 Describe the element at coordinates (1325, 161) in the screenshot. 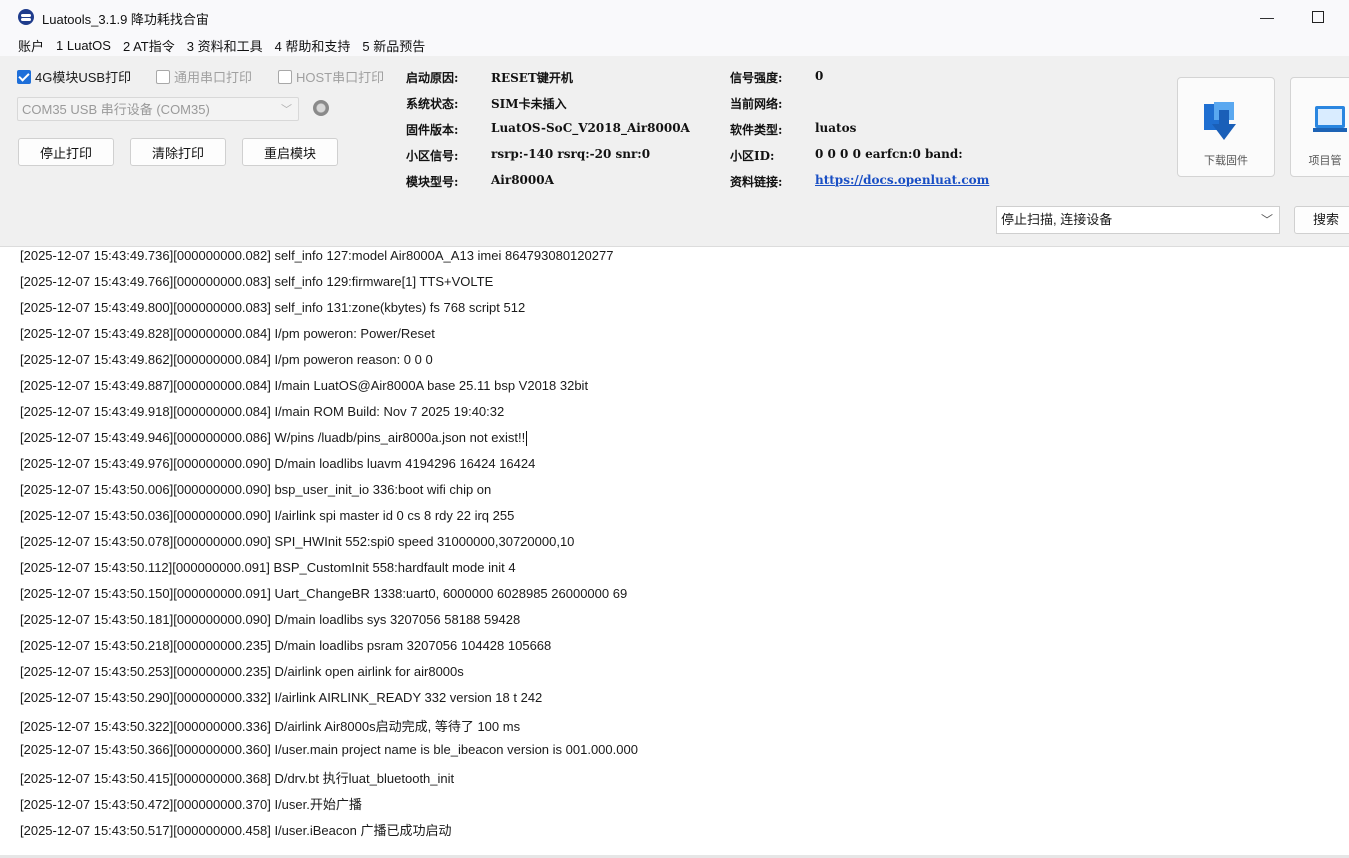

I see `project-manage-label: 项目管` at that location.